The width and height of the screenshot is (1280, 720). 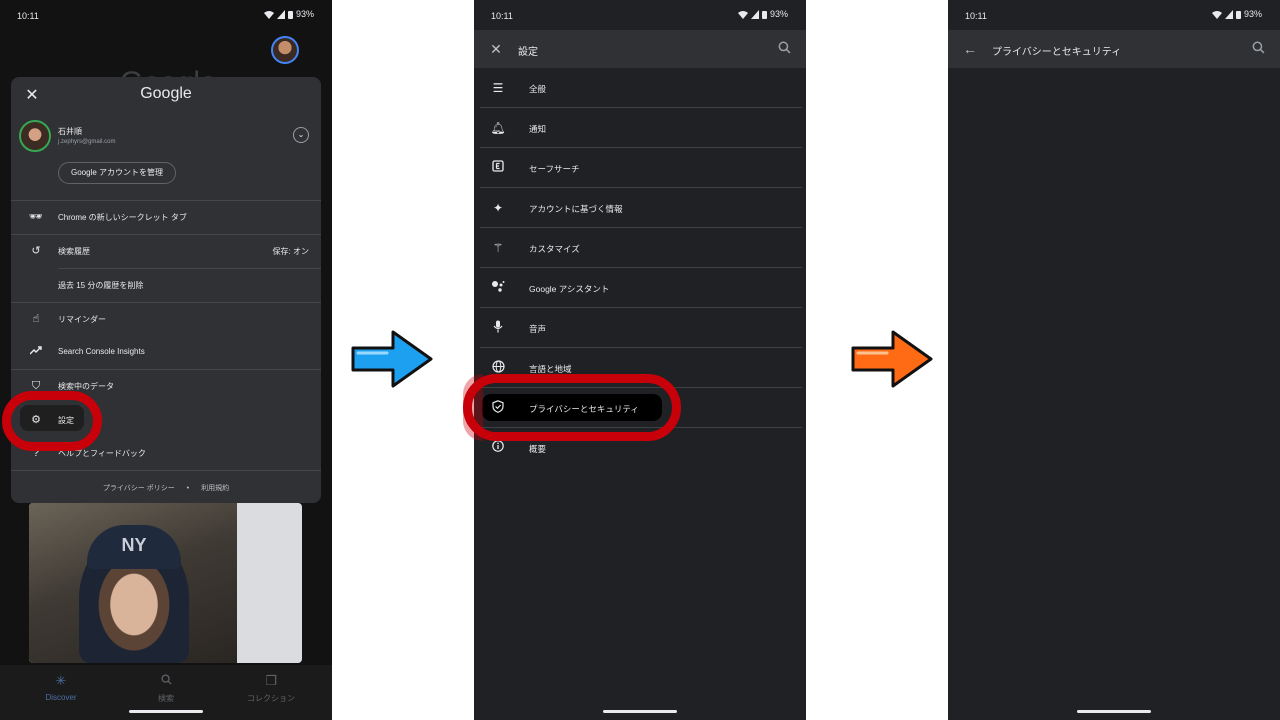 What do you see at coordinates (496, 49) in the screenshot?
I see `close-icon: ✕` at bounding box center [496, 49].